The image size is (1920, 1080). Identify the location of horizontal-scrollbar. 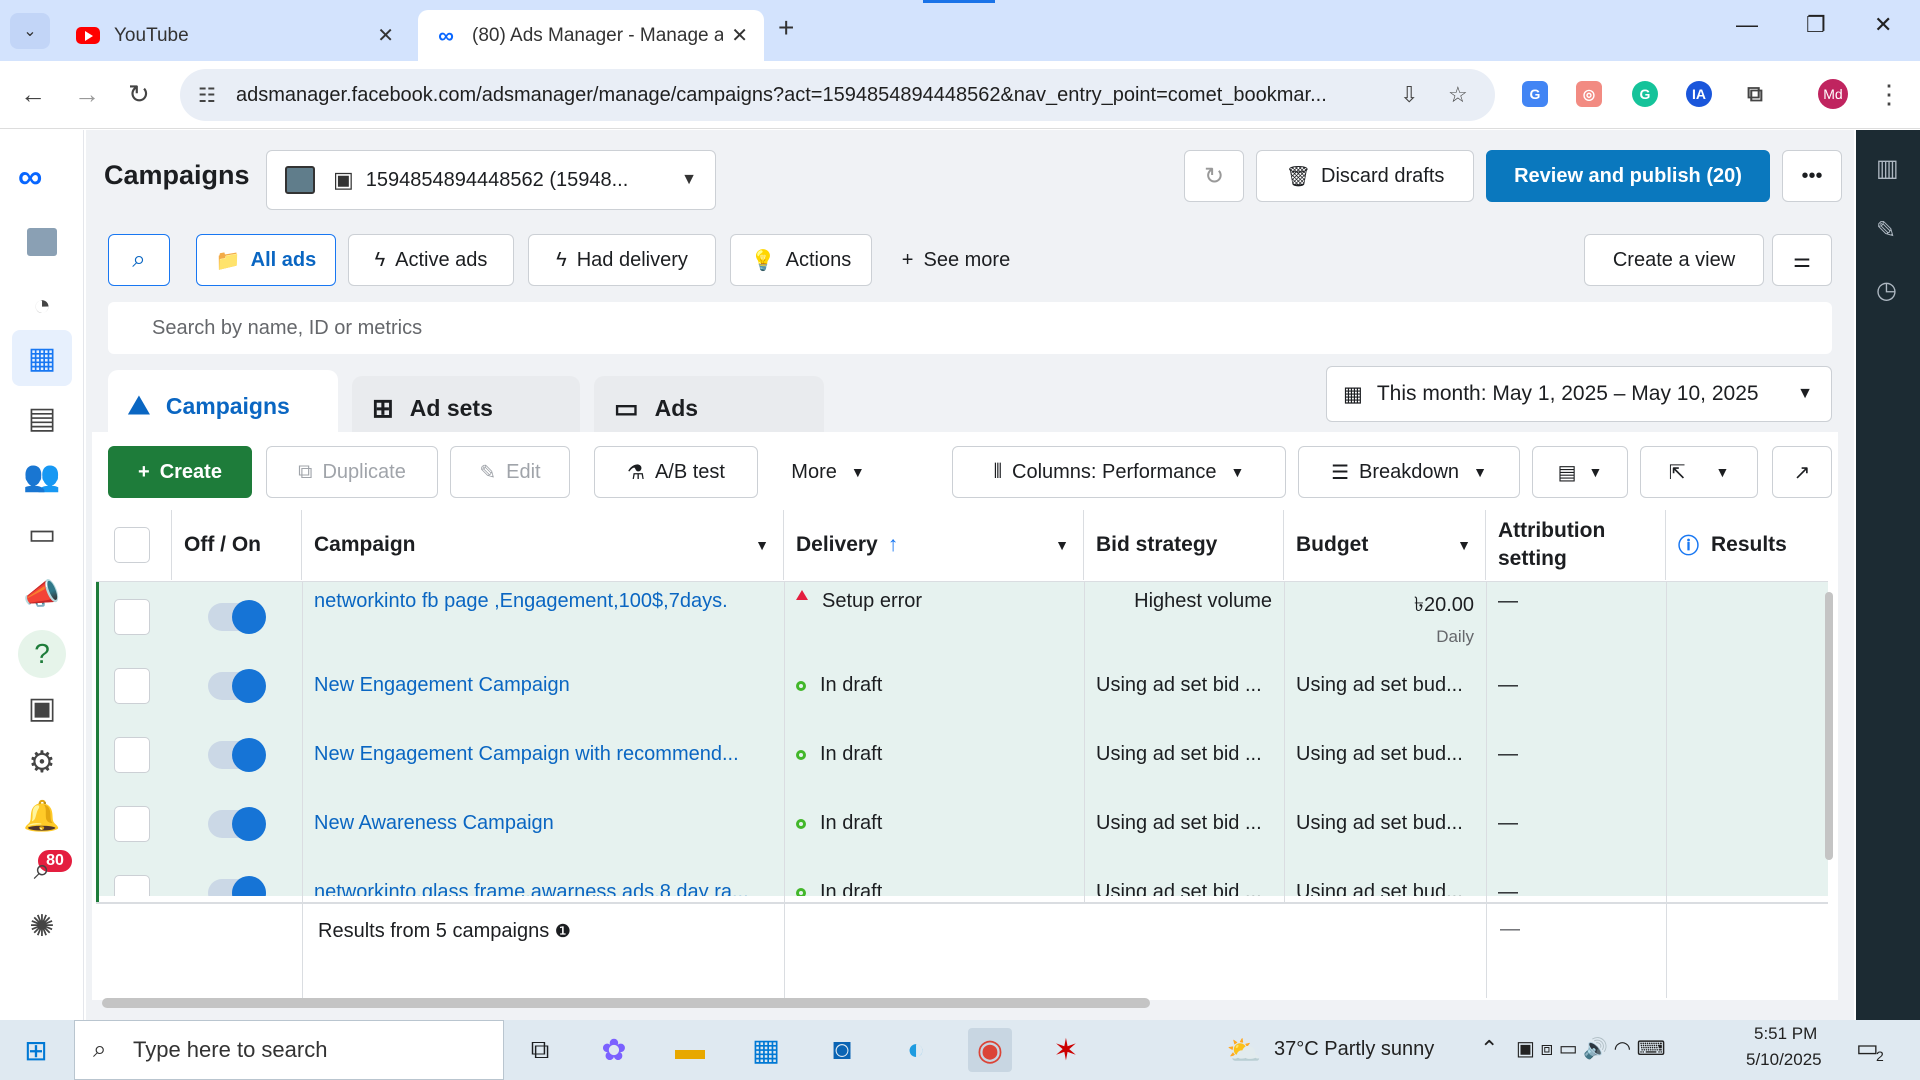
(626, 1003).